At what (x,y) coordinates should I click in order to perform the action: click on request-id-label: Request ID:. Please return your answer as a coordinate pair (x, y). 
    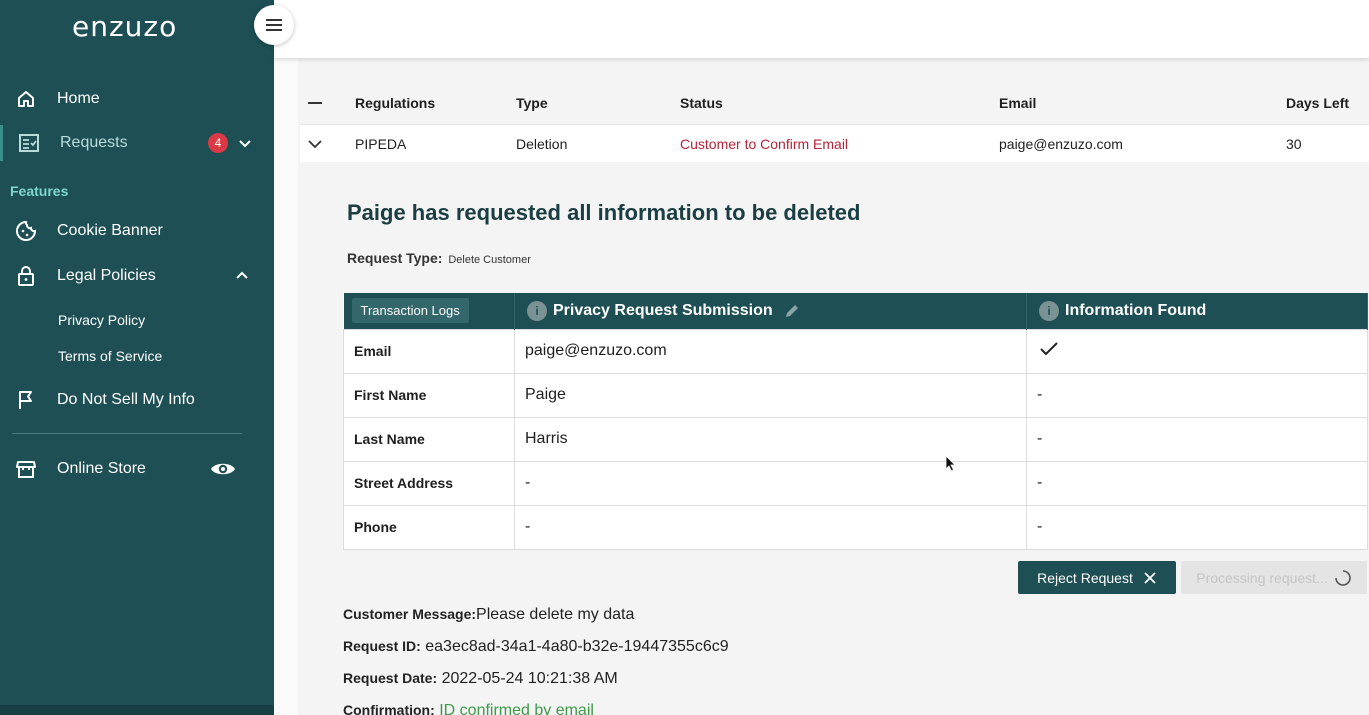
    Looking at the image, I should click on (382, 646).